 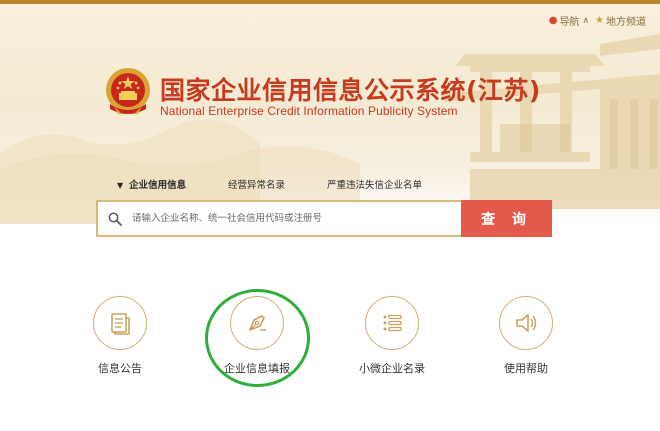 I want to click on search-bar: 查 询, so click(x=324, y=218).